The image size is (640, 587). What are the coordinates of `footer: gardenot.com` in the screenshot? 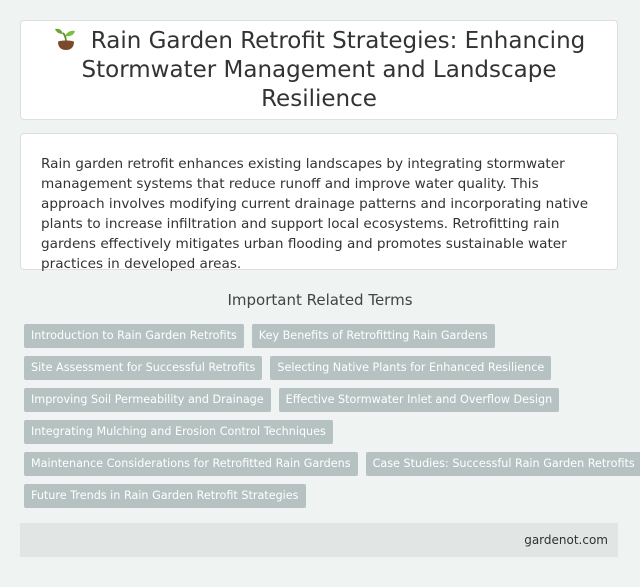 It's located at (319, 540).